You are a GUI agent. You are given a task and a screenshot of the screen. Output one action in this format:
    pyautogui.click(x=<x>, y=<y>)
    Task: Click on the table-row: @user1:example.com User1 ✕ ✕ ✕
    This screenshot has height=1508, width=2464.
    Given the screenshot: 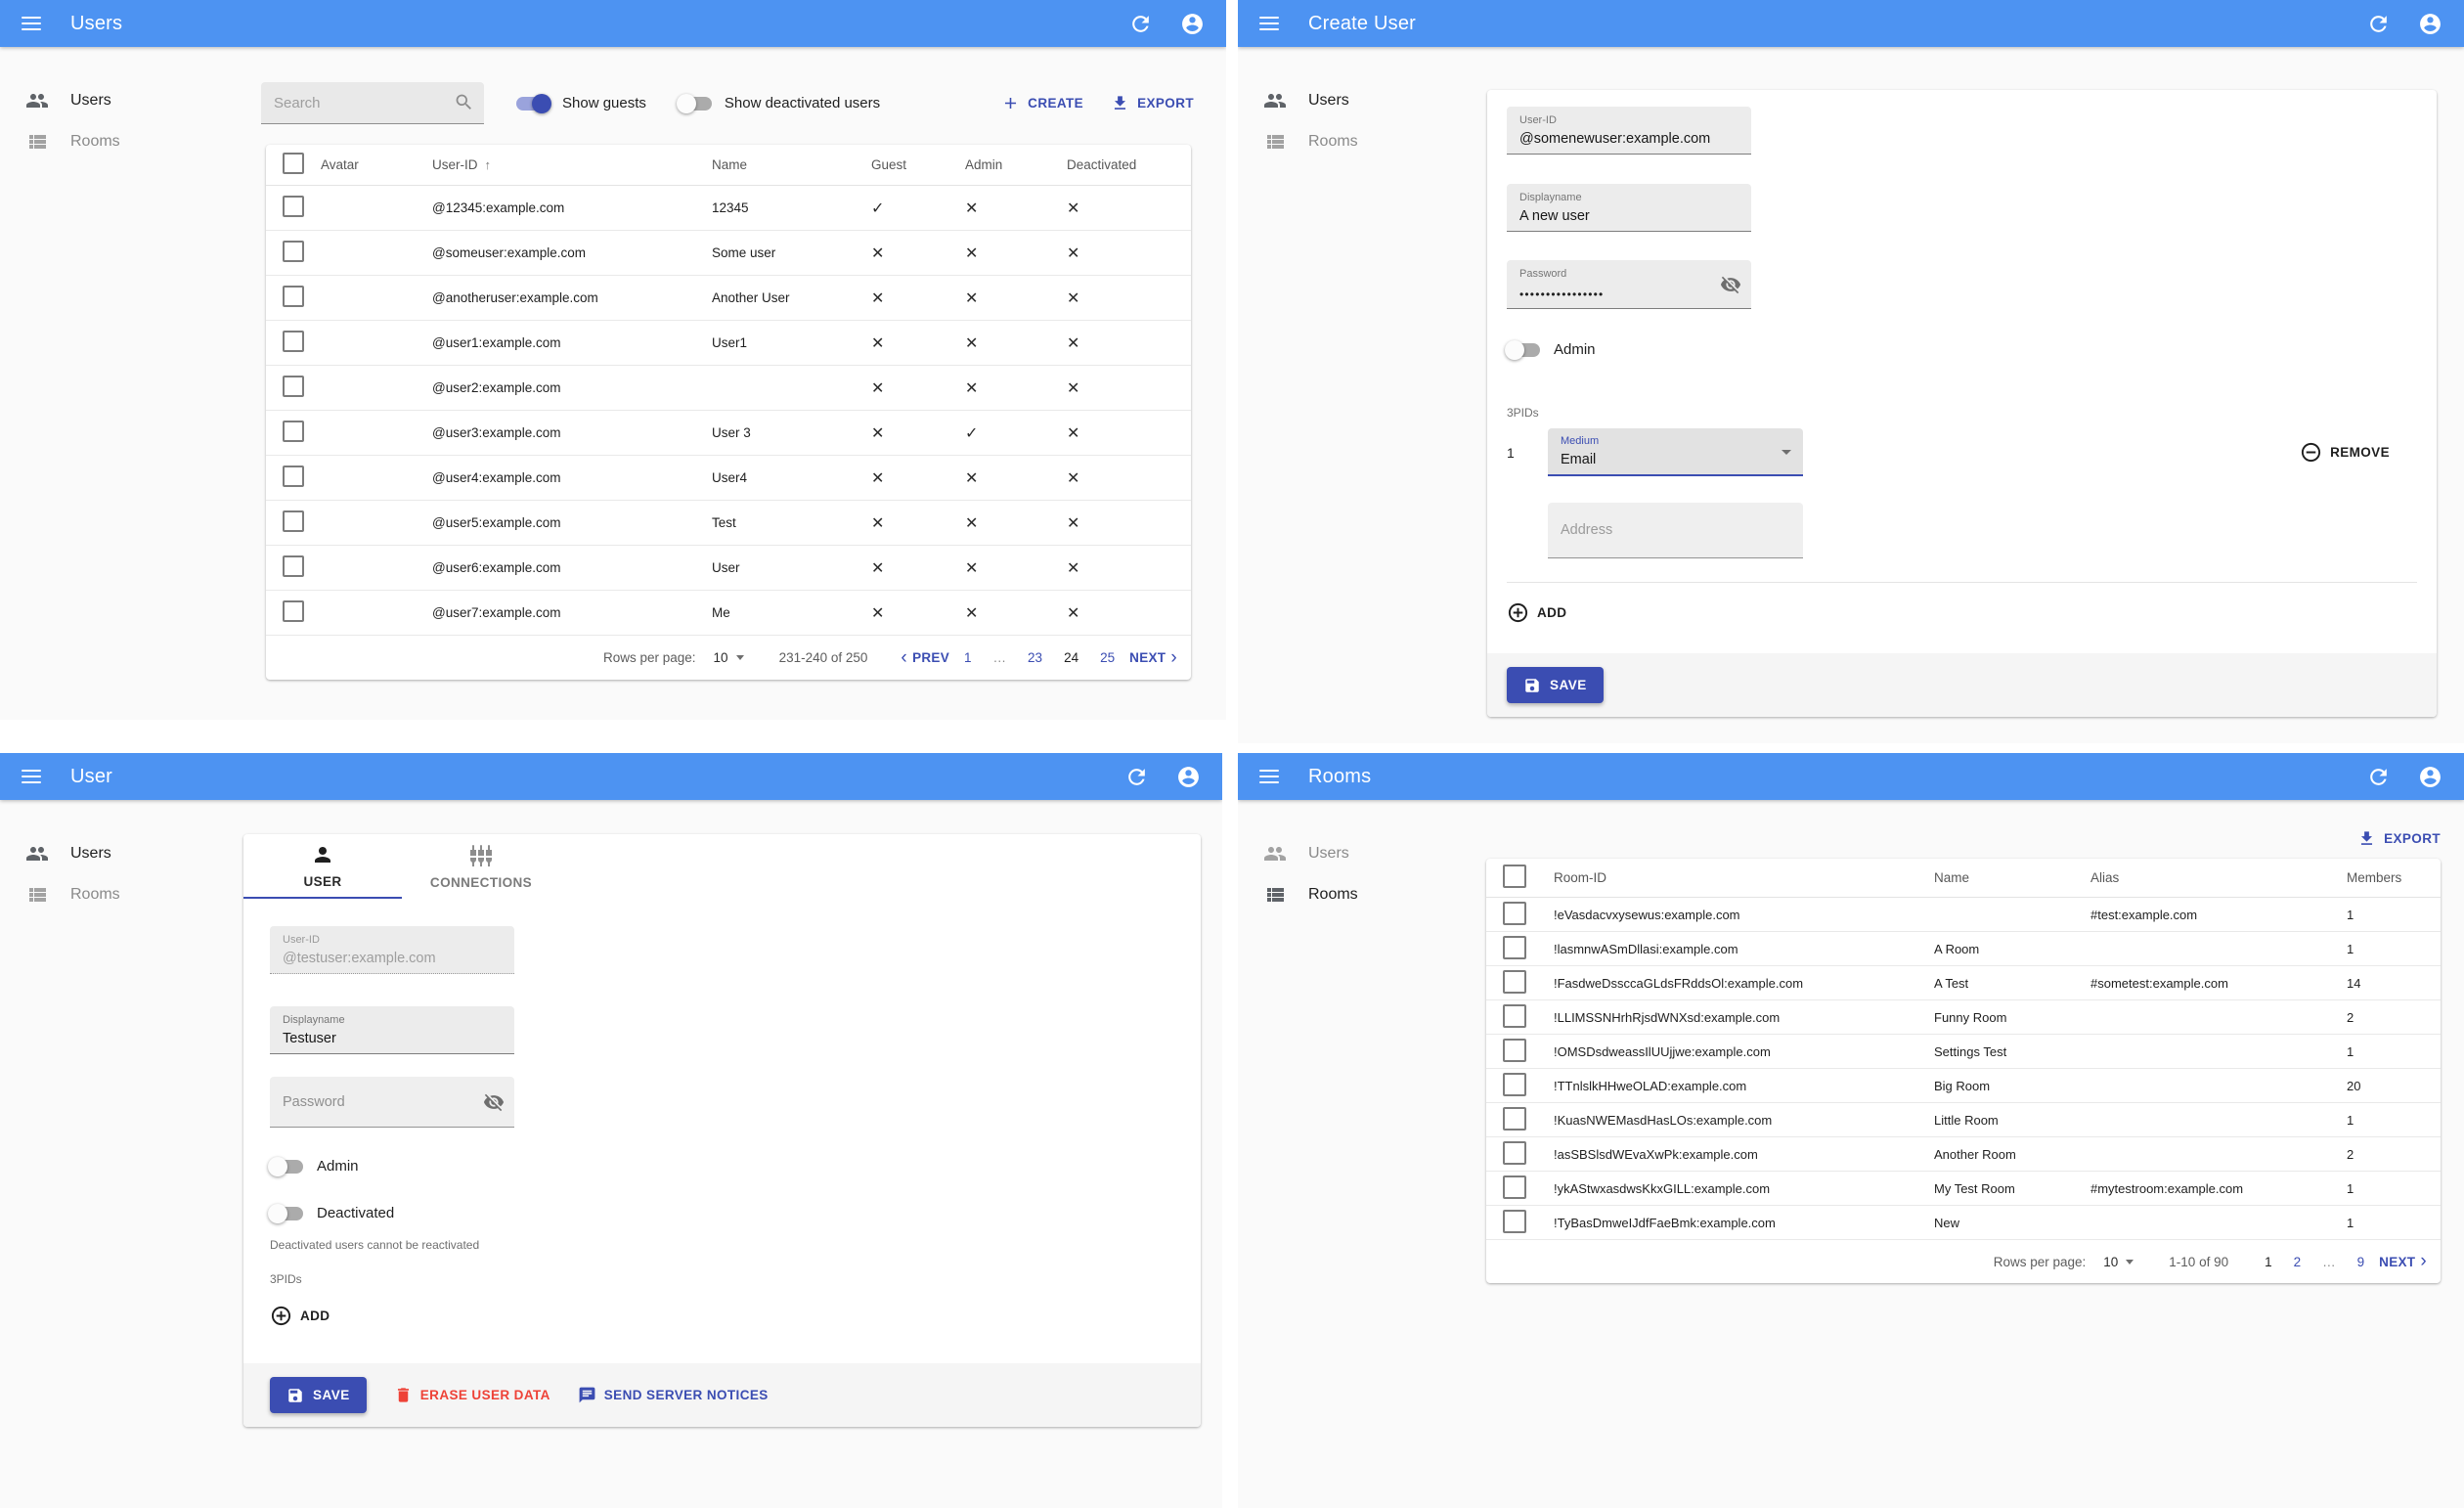 What is the action you would take?
    pyautogui.click(x=728, y=343)
    